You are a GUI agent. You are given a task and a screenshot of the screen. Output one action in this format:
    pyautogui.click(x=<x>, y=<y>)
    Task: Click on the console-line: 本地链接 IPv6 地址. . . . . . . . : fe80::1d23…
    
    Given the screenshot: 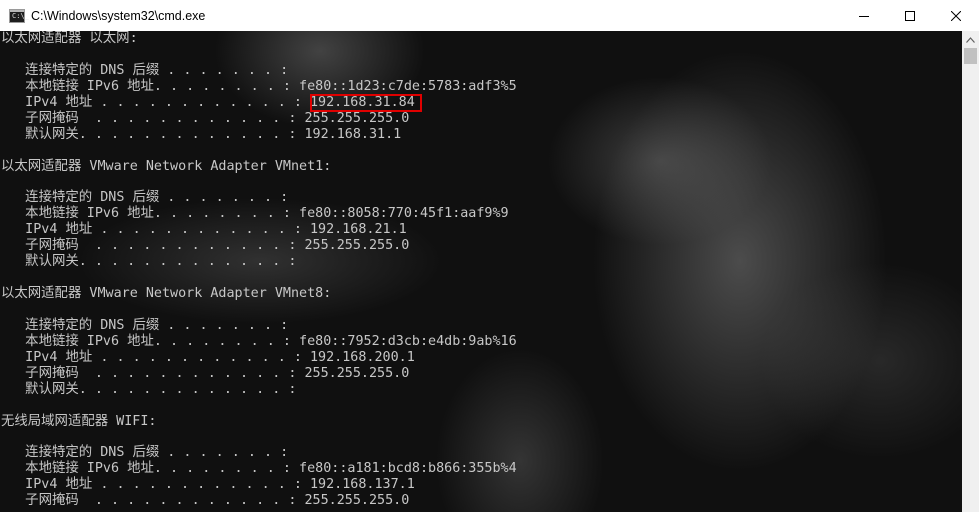 What is the action you would take?
    pyautogui.click(x=259, y=86)
    